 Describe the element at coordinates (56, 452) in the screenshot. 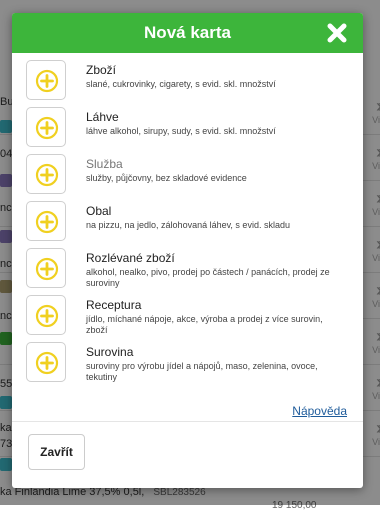

I see `close-button: Zavřít` at that location.